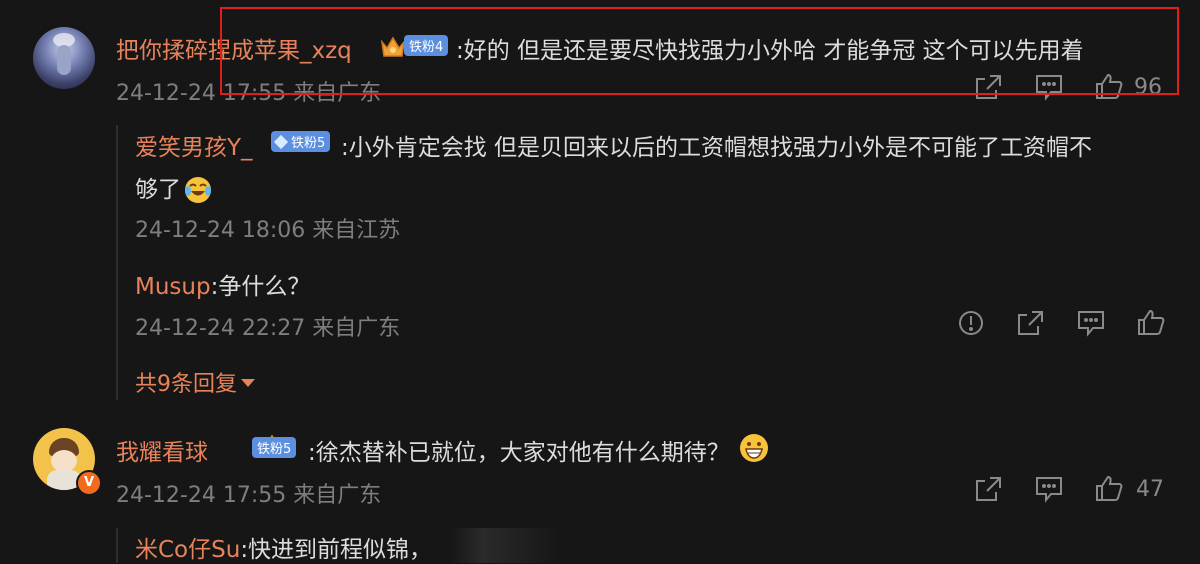 Image resolution: width=1200 pixels, height=564 pixels. What do you see at coordinates (89, 483) in the screenshot?
I see `verified-badge-icon: V` at bounding box center [89, 483].